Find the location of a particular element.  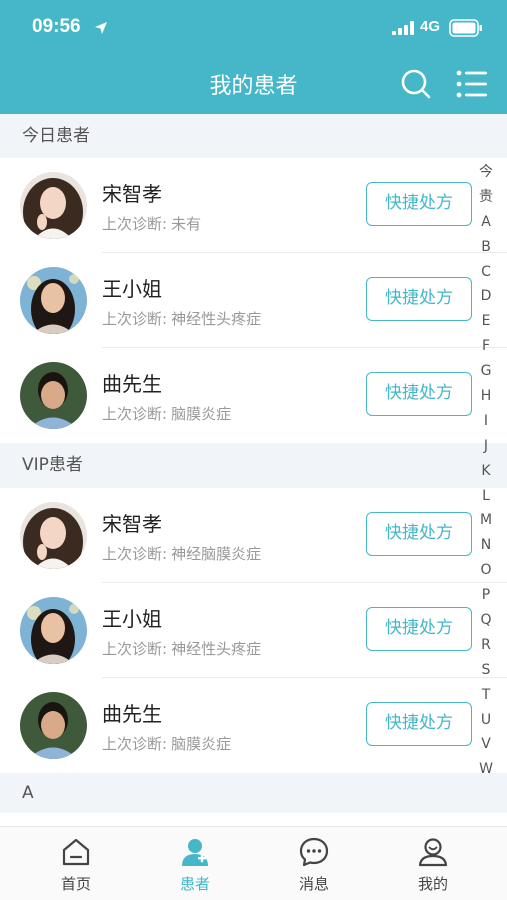

message-icon is located at coordinates (314, 852).